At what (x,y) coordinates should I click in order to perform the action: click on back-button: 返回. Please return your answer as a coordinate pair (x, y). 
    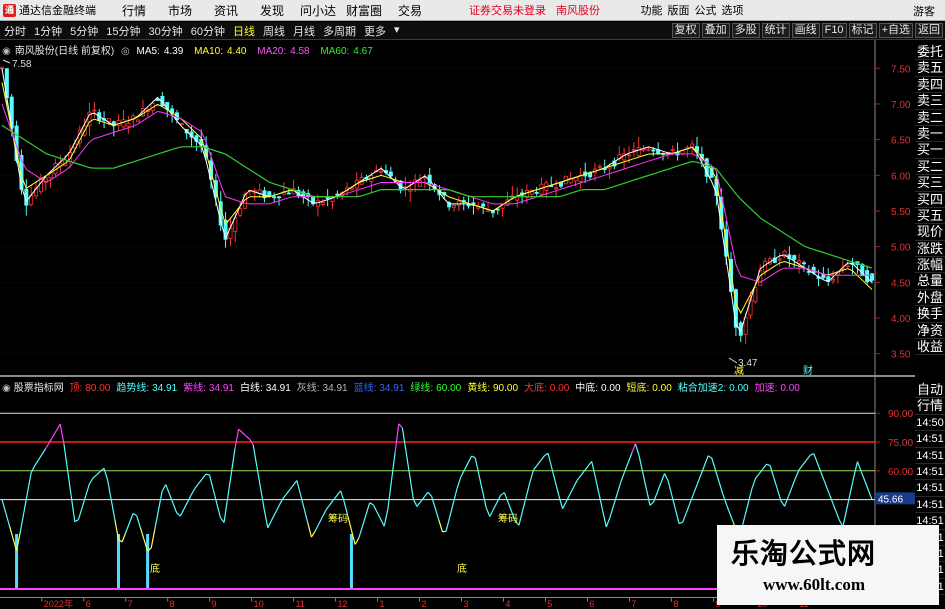
    Looking at the image, I should click on (929, 30).